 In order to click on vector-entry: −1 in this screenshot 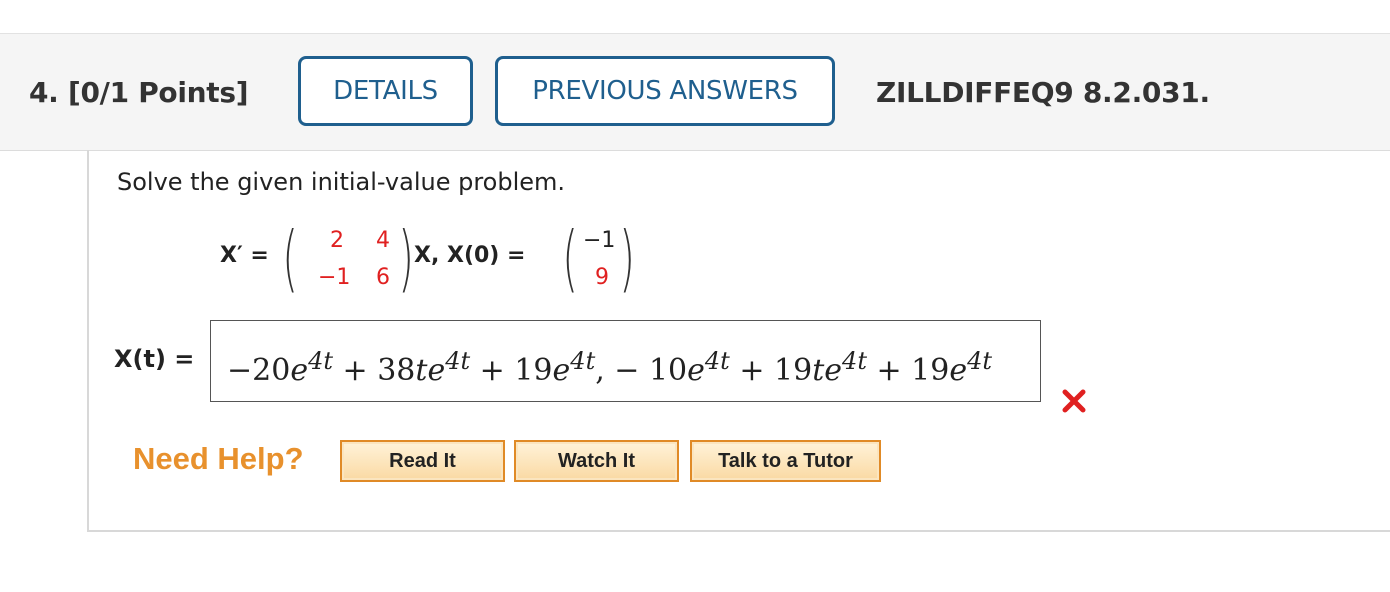, I will do `click(599, 240)`.